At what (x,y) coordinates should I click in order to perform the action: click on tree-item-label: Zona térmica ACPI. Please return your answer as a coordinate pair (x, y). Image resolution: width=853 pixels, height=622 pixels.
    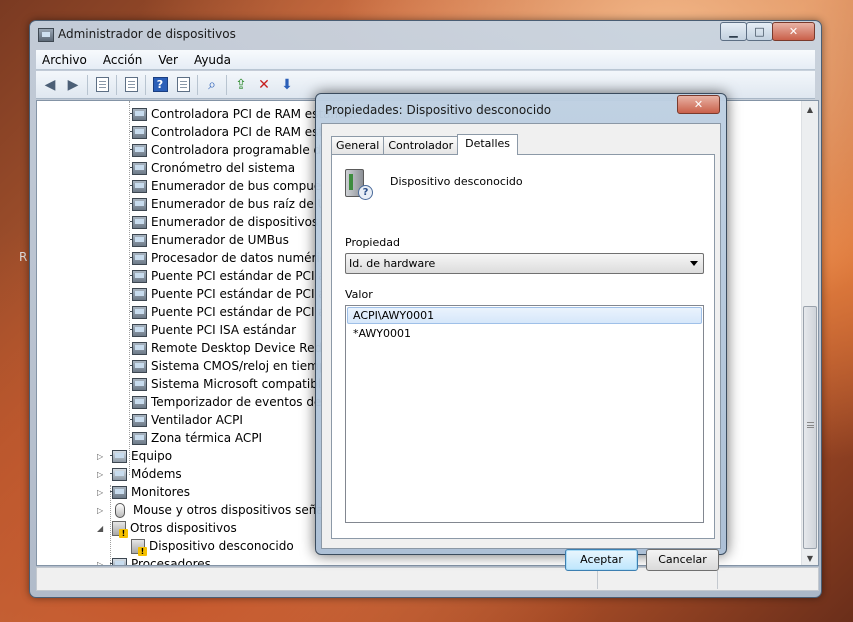
    Looking at the image, I should click on (207, 438).